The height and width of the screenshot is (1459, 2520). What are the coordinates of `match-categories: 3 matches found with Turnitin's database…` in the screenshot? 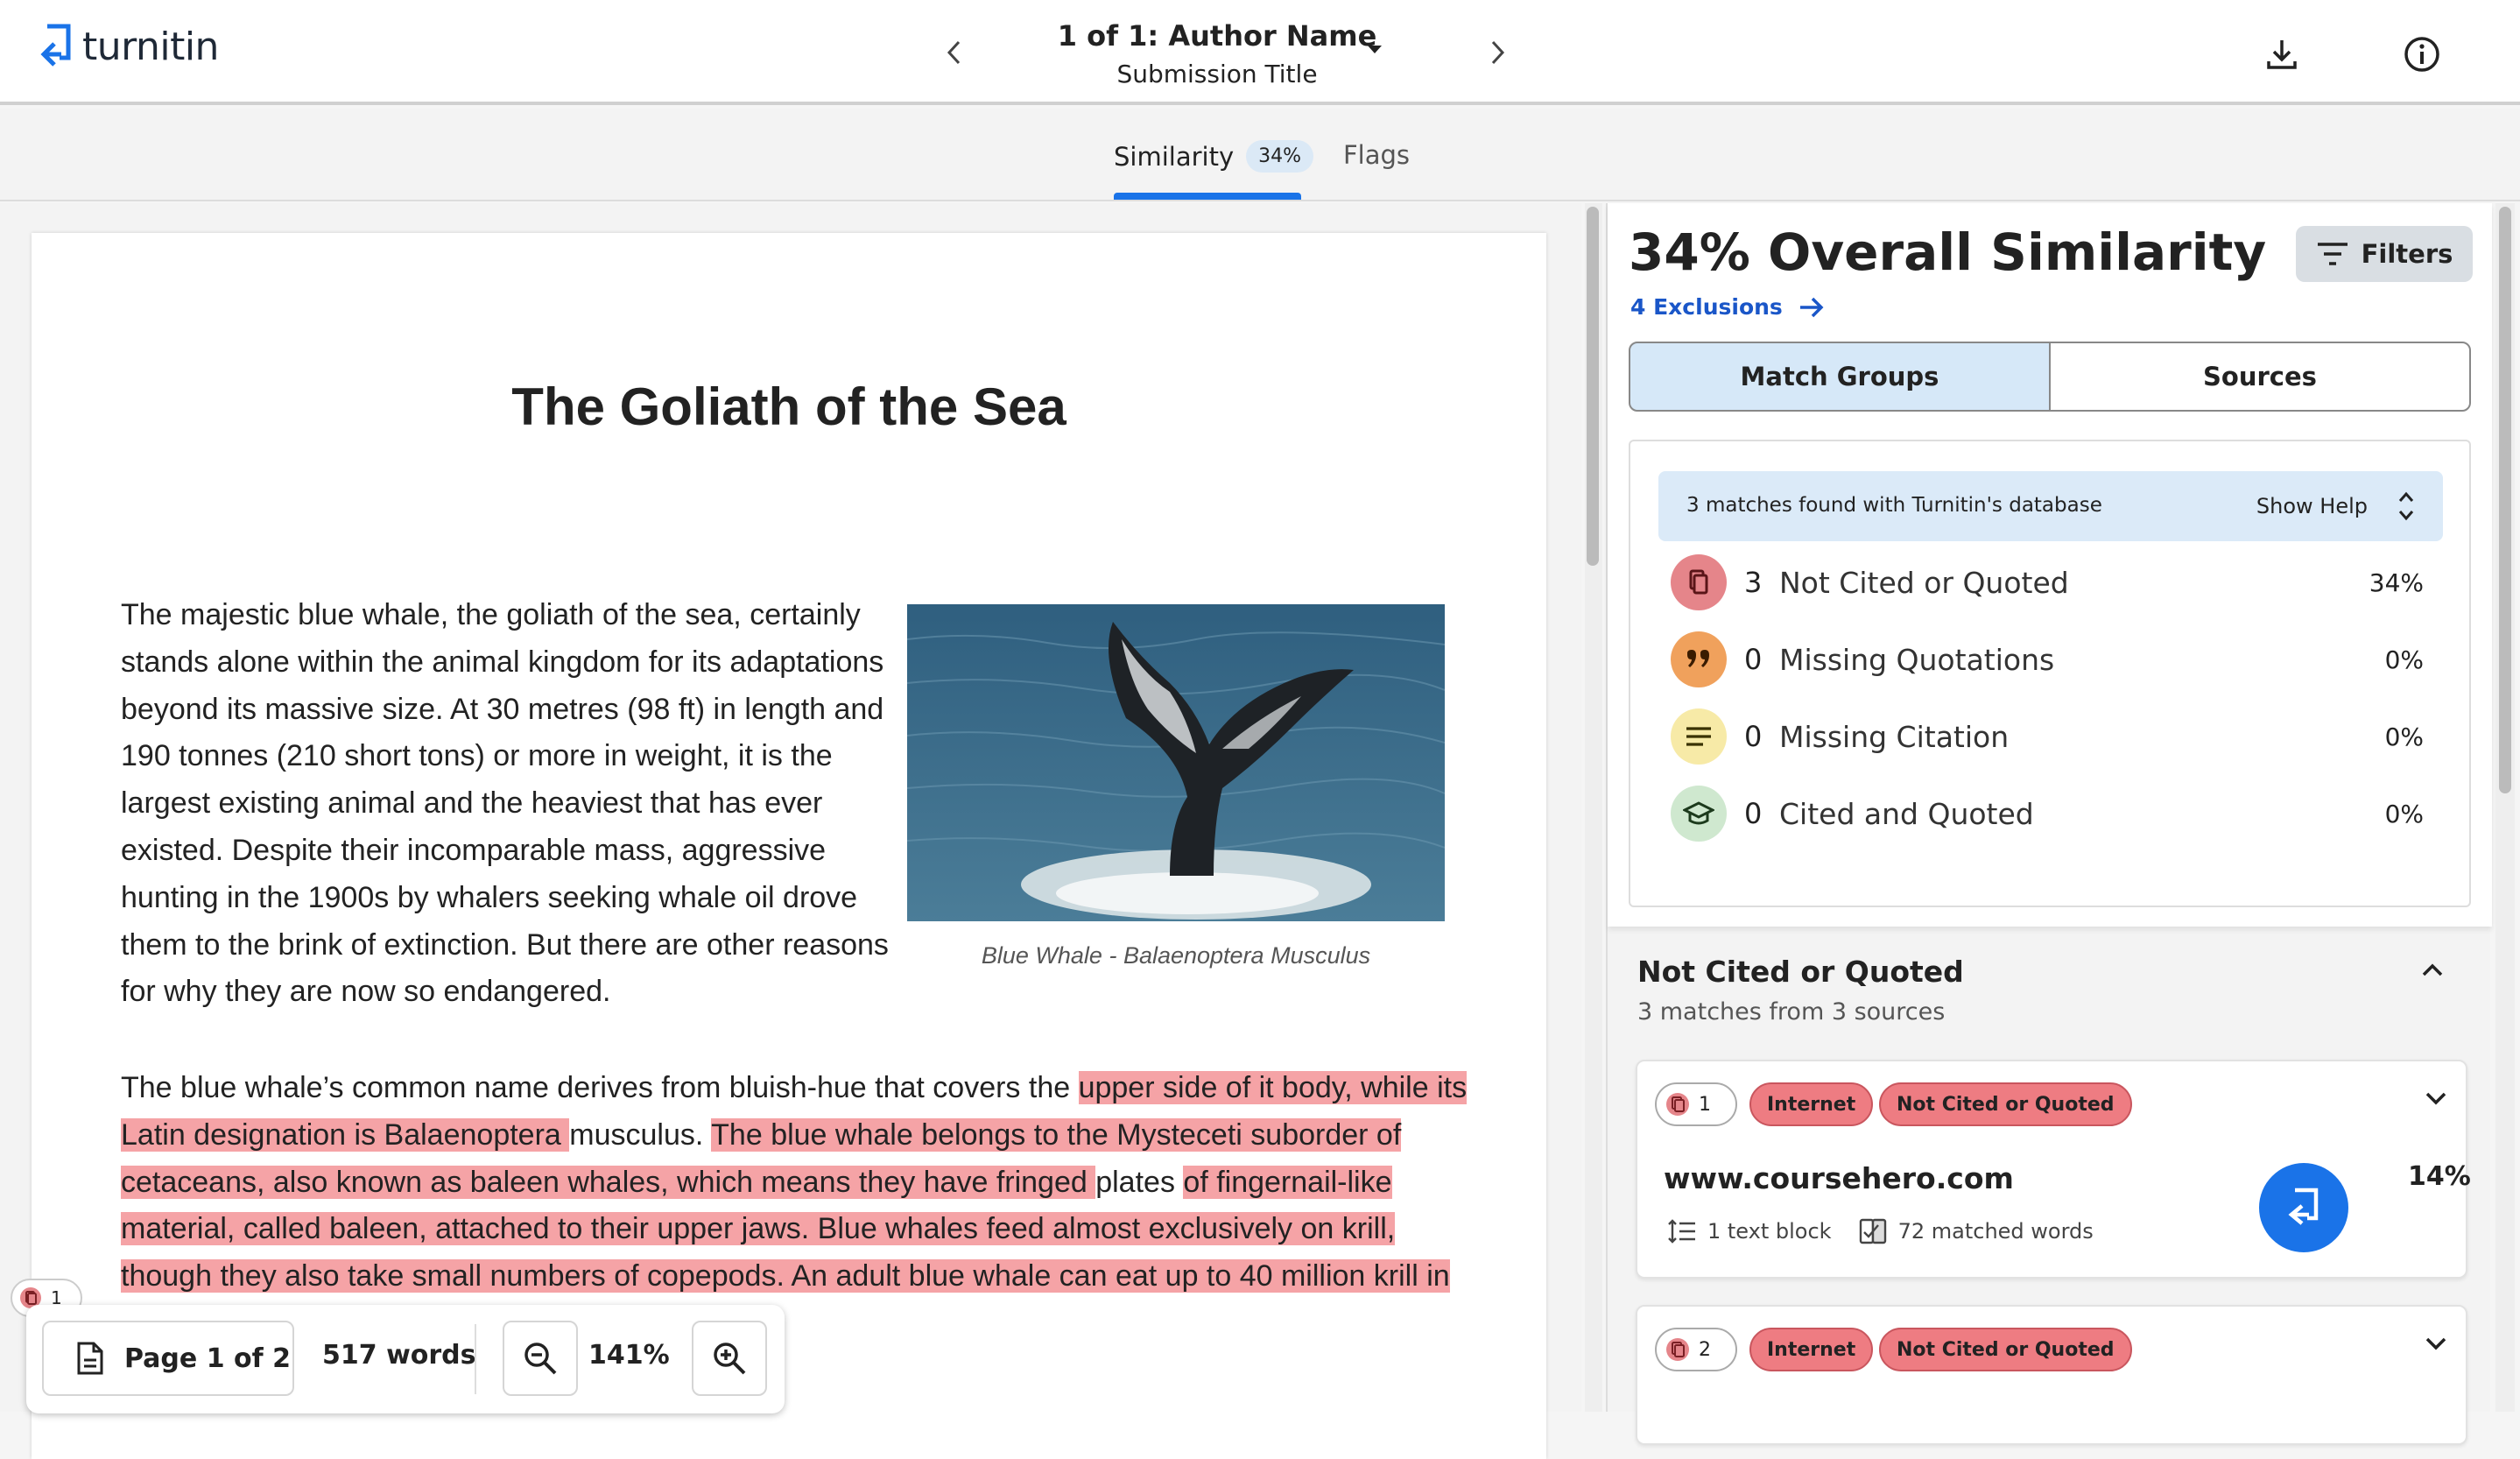 It's located at (2050, 673).